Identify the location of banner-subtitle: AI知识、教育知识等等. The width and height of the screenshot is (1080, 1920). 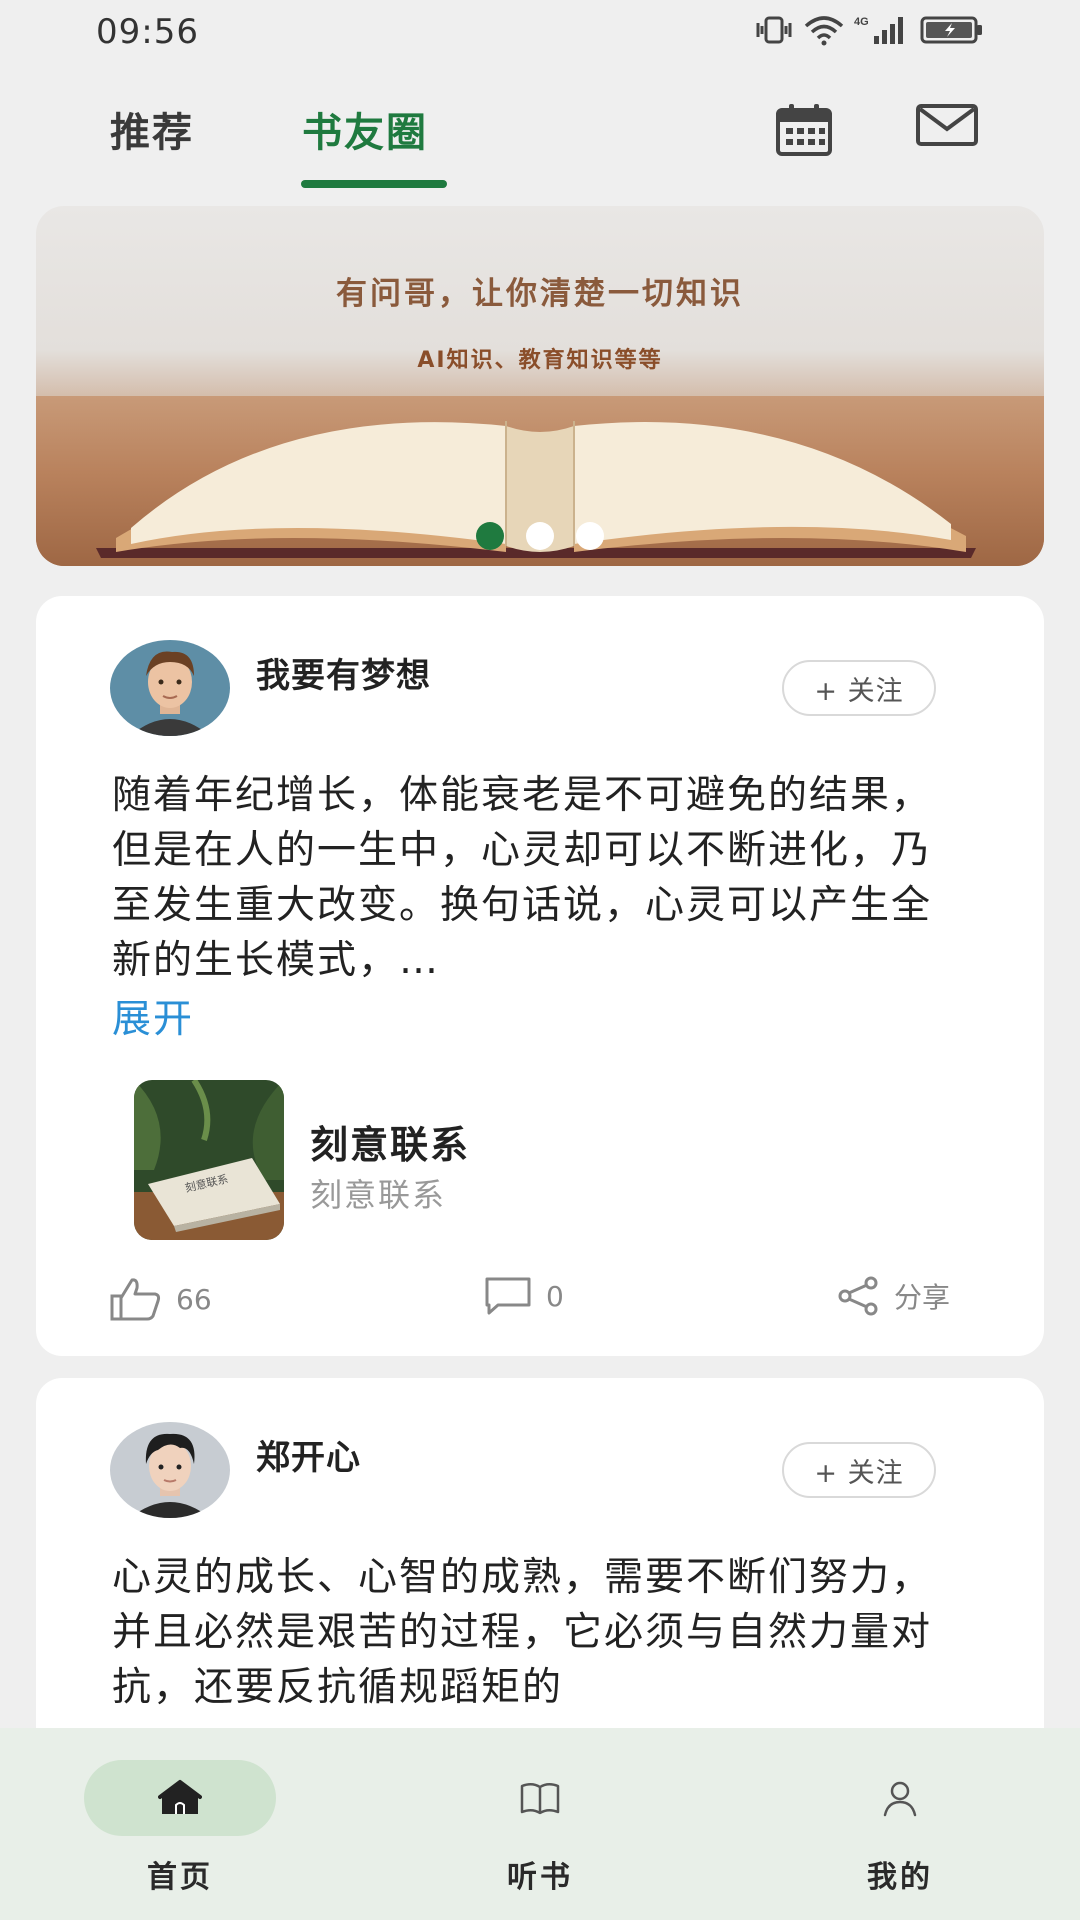
(540, 360).